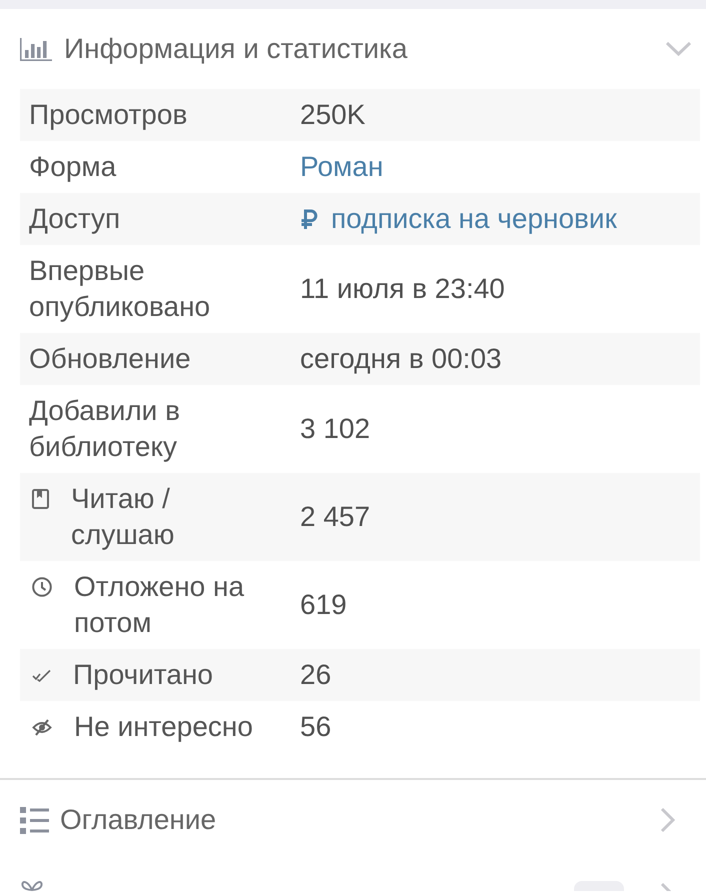  Describe the element at coordinates (40, 499) in the screenshot. I see `bookmark-icon` at that location.